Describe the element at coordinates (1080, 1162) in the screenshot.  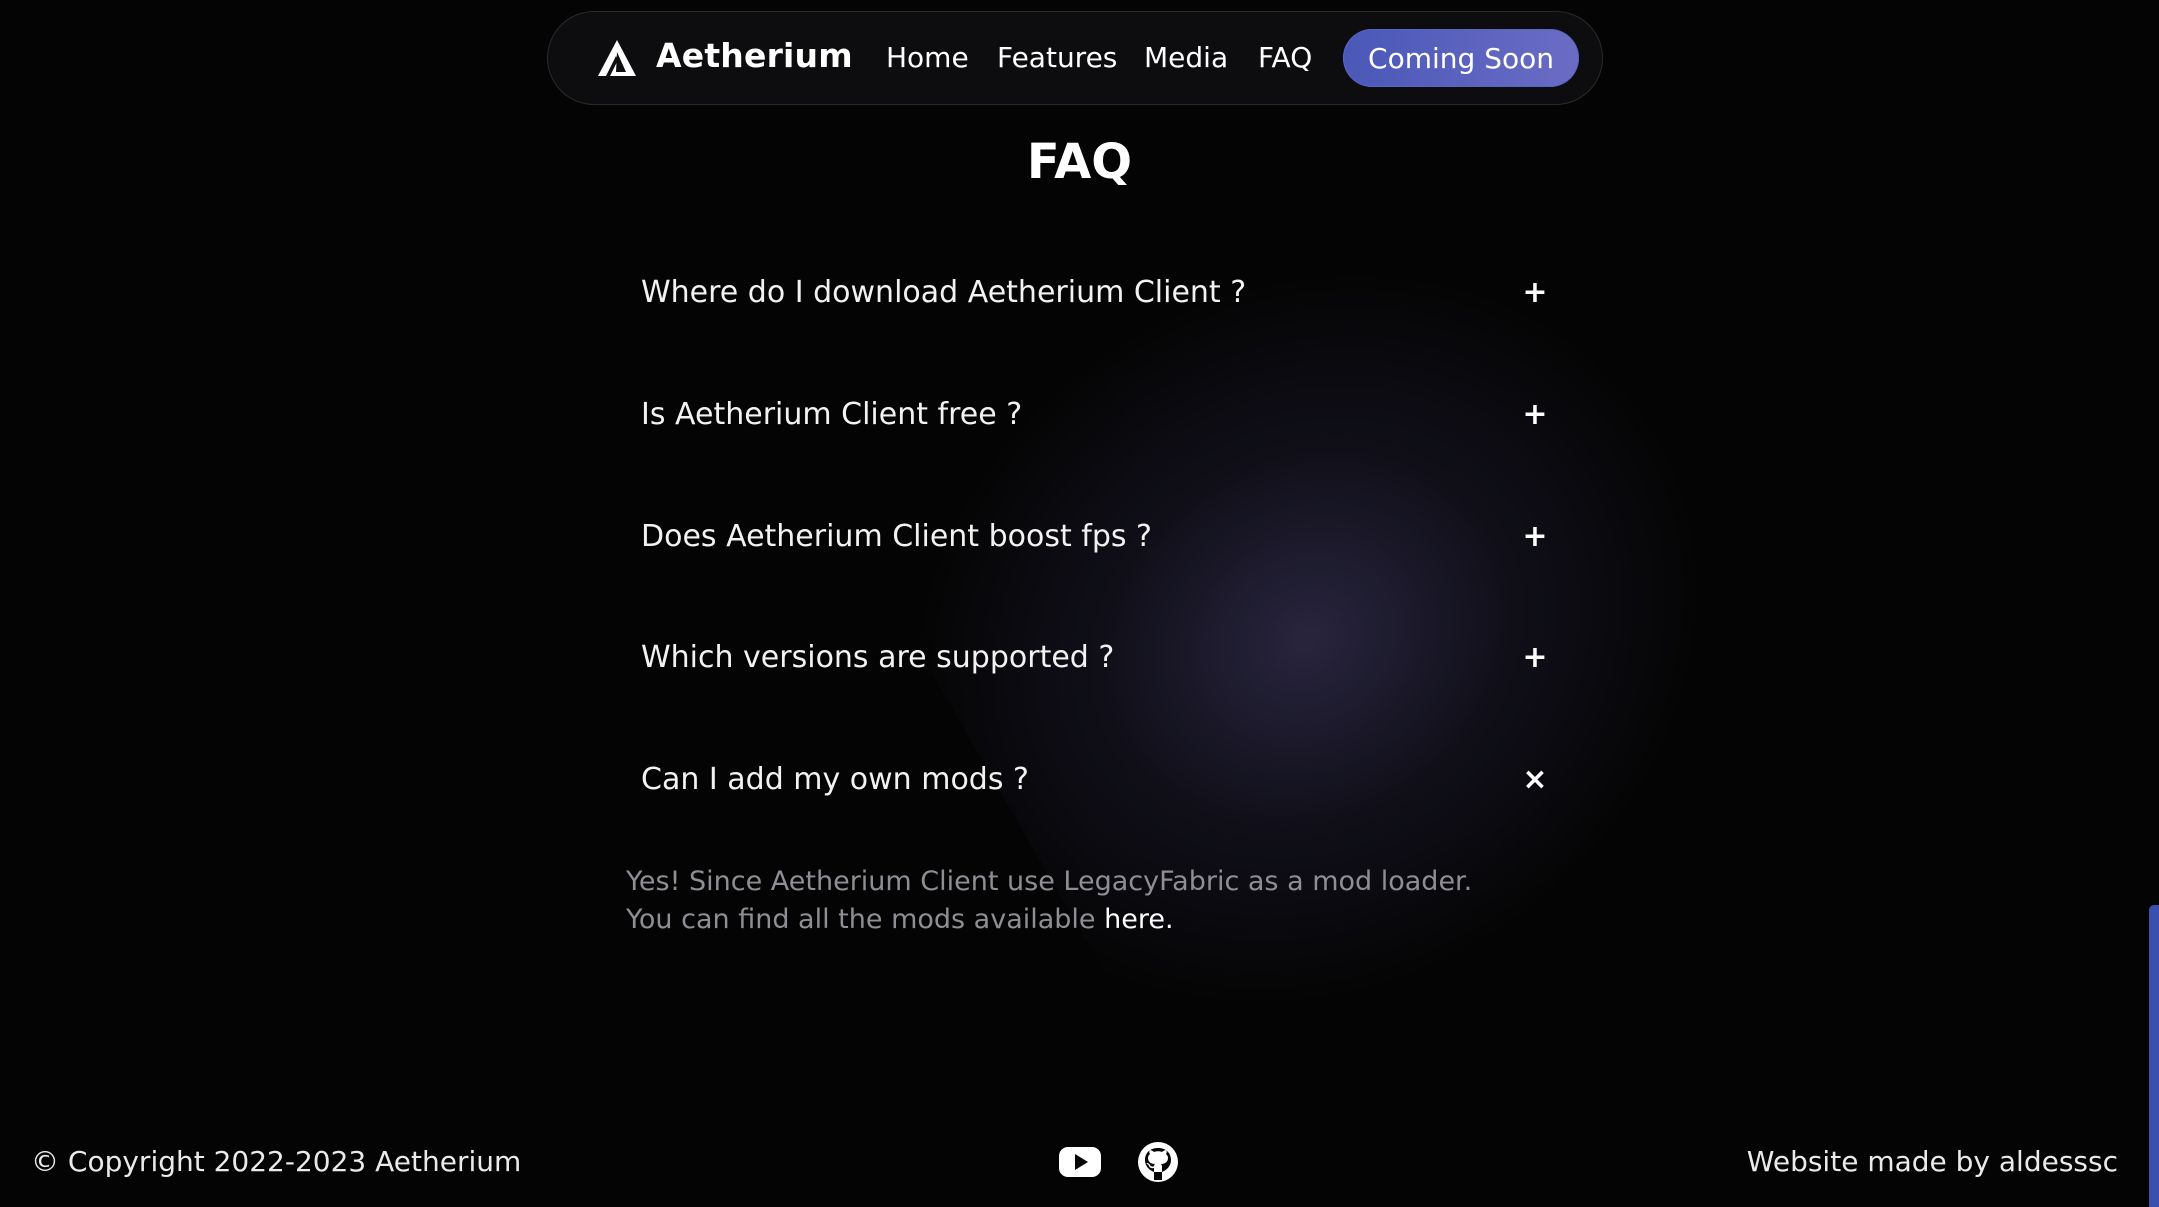
I see `youtube-icon` at that location.